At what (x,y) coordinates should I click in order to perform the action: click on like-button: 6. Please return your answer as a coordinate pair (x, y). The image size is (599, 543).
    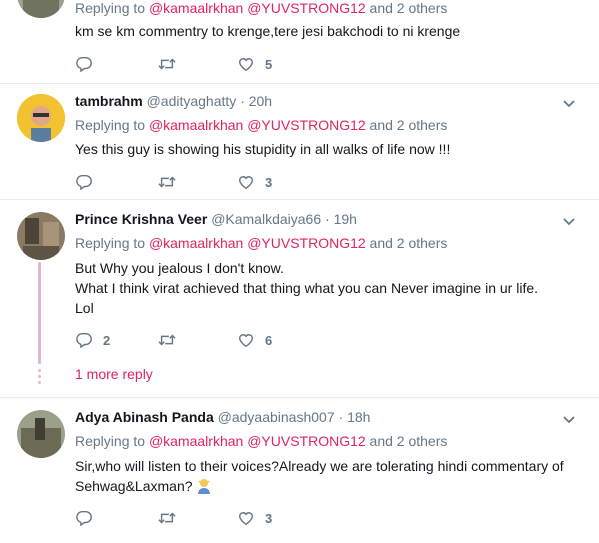
    Looking at the image, I should click on (254, 340).